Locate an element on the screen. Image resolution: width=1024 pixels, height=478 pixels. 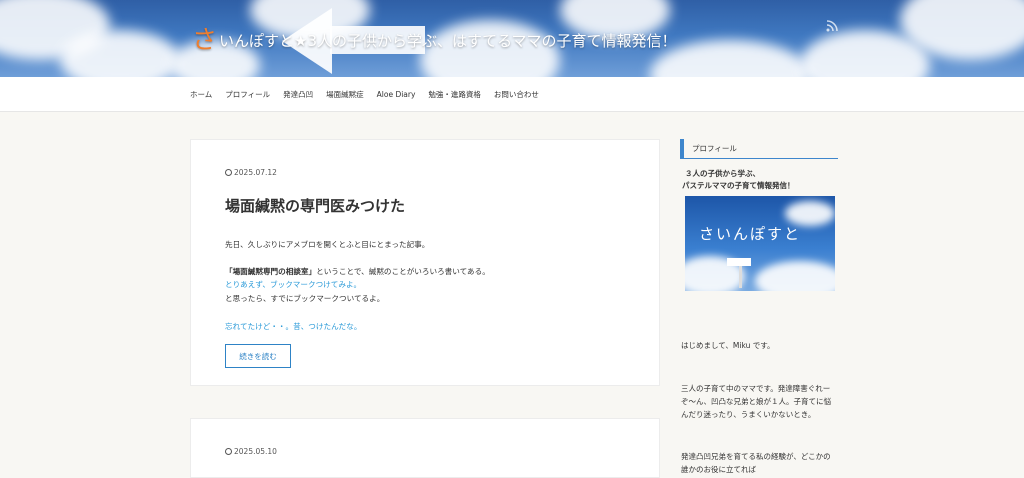
site-title-text: いんぽすと★3人の子供から学ぶ、はすてるママの子育て情報発信！ is located at coordinates (448, 41).